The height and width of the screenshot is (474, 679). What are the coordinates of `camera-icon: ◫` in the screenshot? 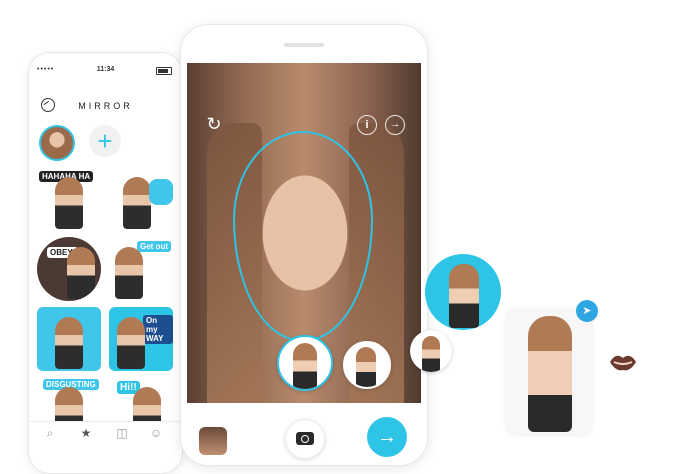 It's located at (122, 433).